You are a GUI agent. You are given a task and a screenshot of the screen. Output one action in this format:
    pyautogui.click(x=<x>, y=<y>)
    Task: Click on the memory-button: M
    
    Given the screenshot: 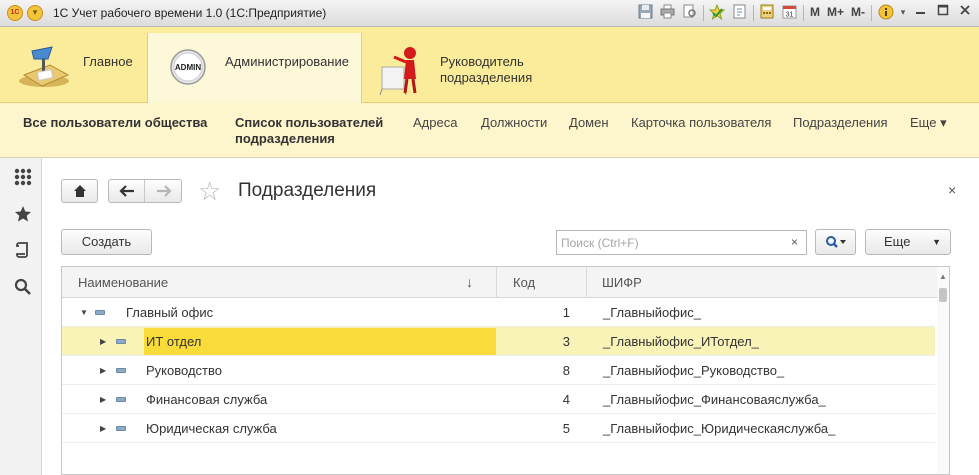 What is the action you would take?
    pyautogui.click(x=815, y=12)
    